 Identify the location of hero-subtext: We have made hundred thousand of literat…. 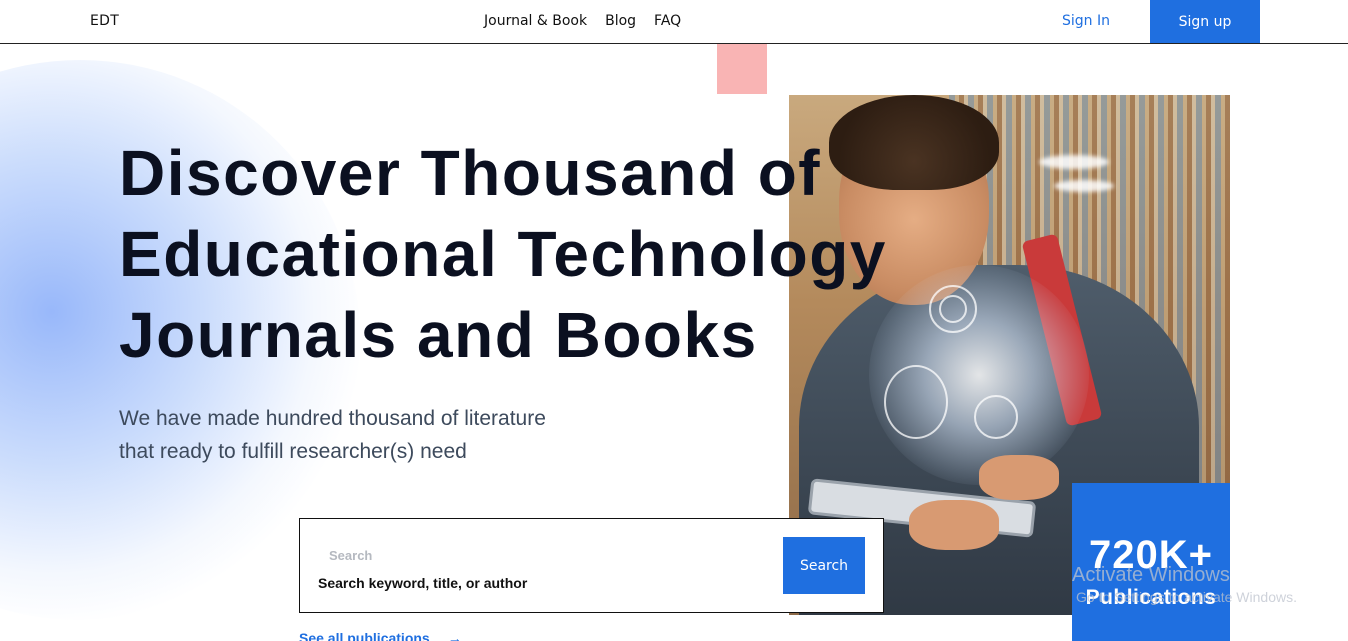
(332, 435).